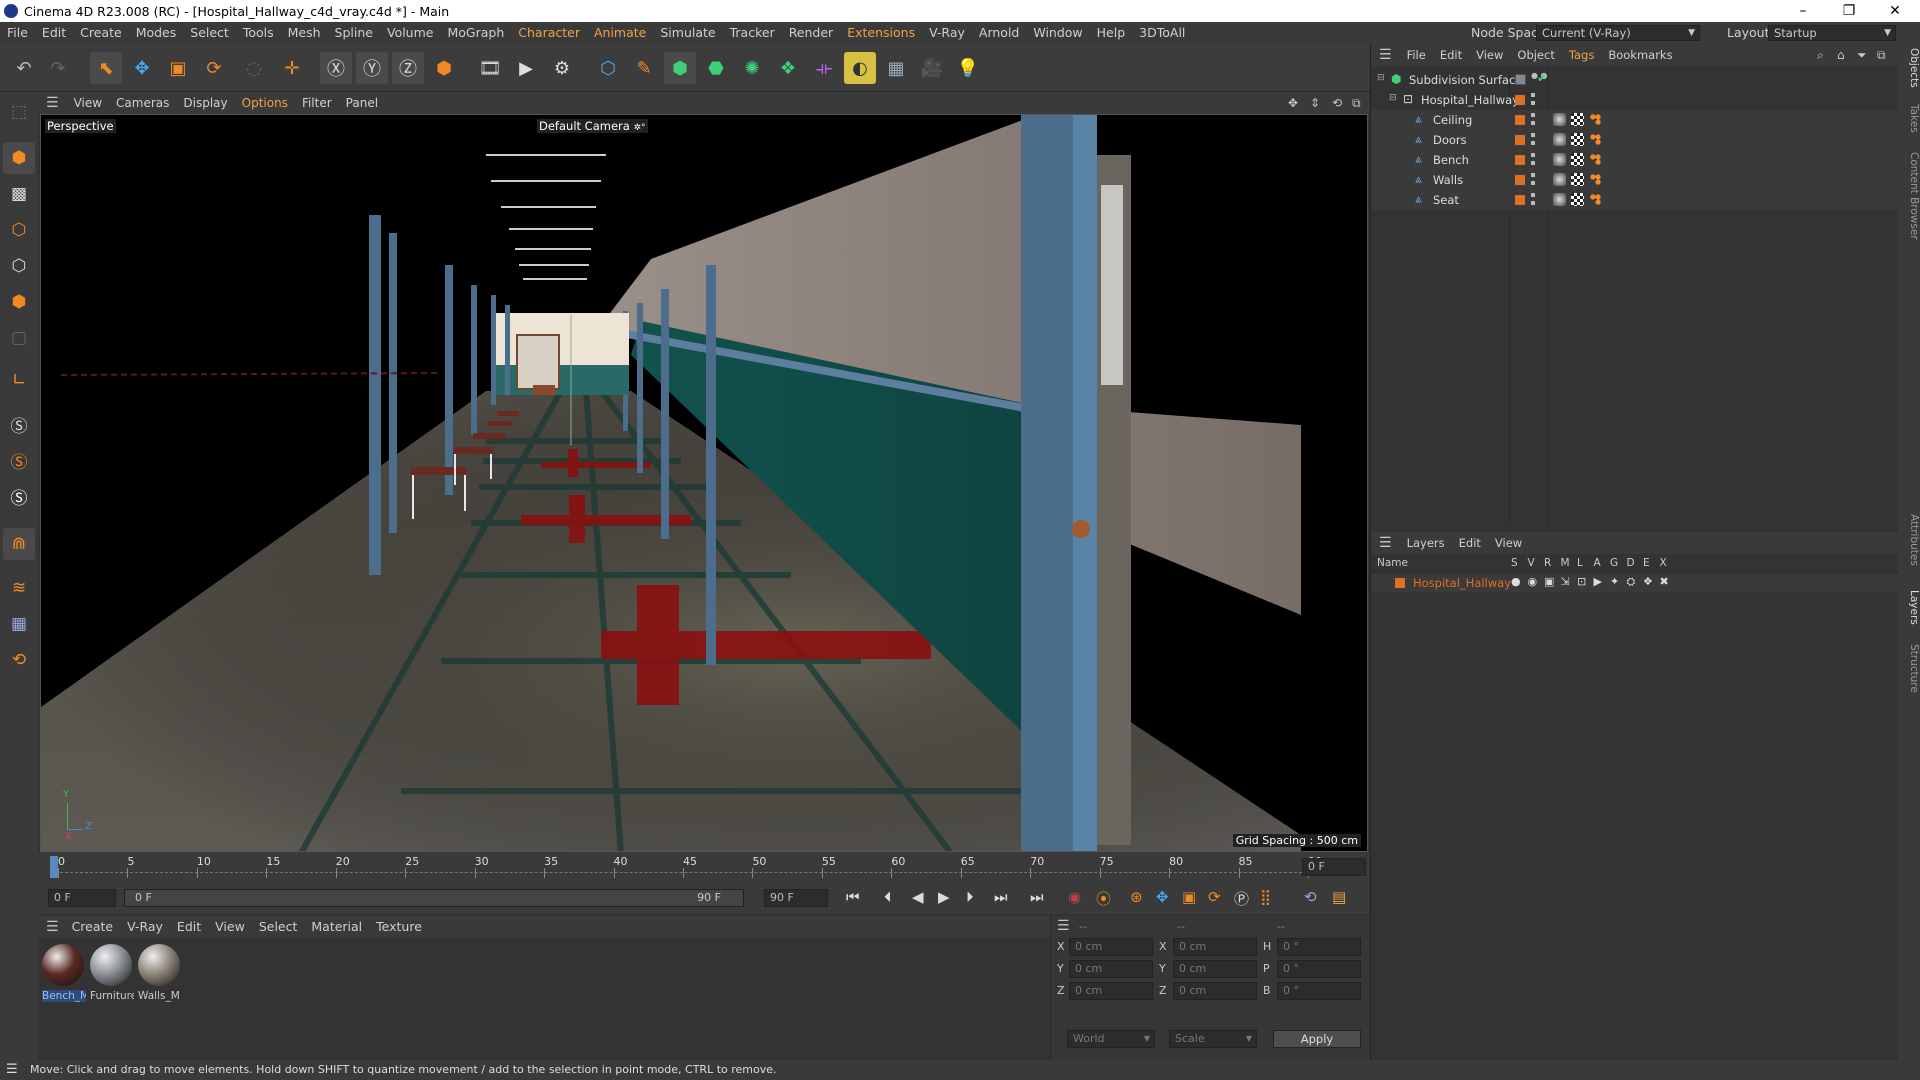  Describe the element at coordinates (680, 68) in the screenshot. I see `subdivision-icon: ⬢` at that location.